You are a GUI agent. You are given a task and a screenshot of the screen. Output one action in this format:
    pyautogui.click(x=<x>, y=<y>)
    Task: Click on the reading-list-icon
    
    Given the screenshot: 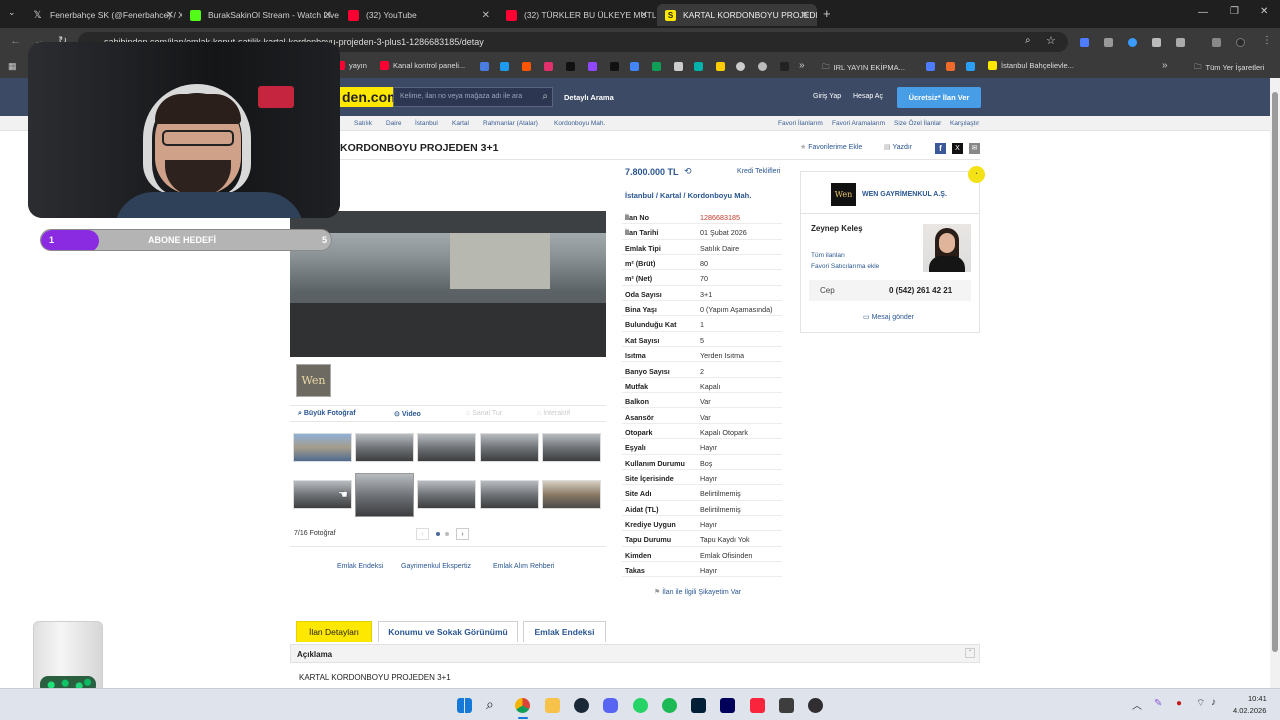 What is the action you would take?
    pyautogui.click(x=1216, y=42)
    